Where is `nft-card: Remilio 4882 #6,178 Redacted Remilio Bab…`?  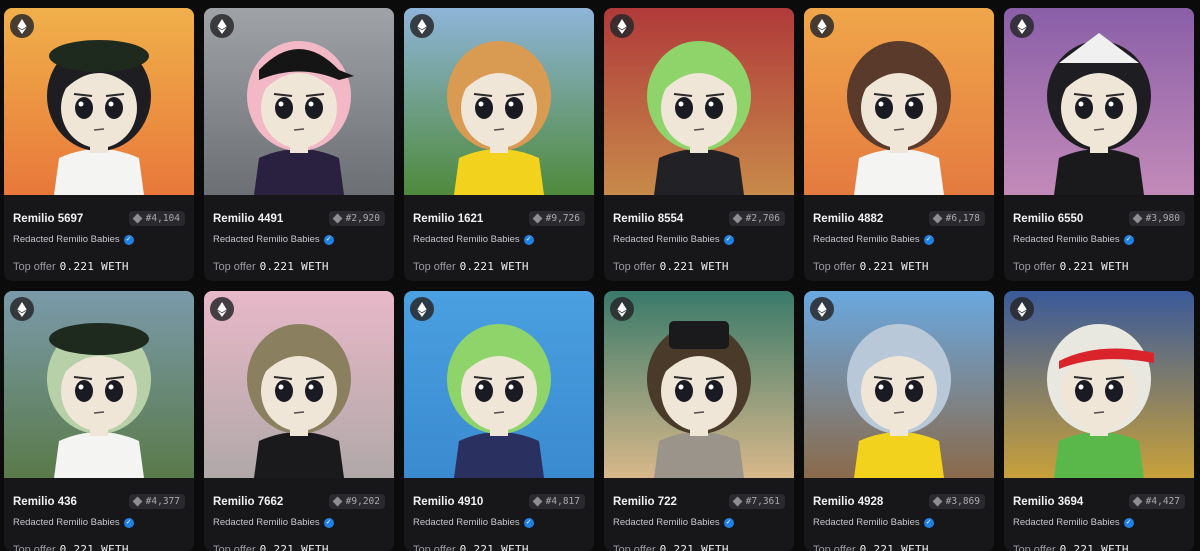
nft-card: Remilio 4882 #6,178 Redacted Remilio Bab… is located at coordinates (899, 144).